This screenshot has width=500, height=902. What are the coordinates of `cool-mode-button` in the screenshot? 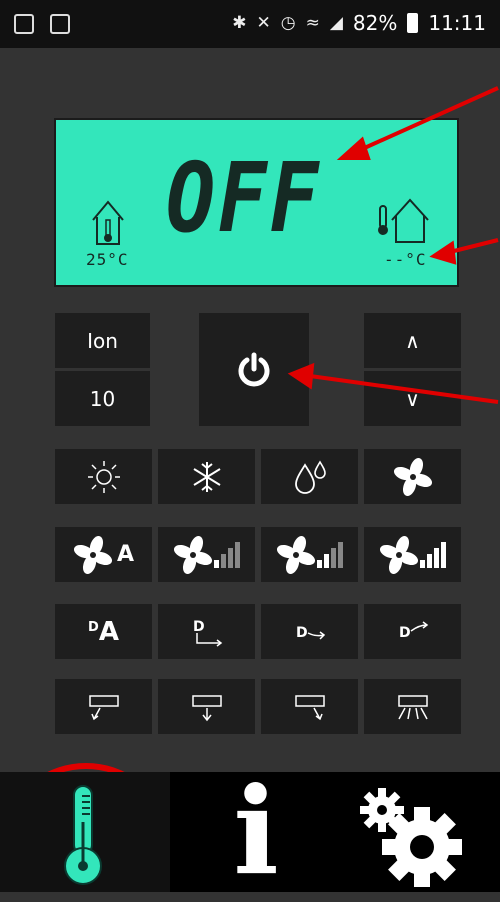 It's located at (206, 476).